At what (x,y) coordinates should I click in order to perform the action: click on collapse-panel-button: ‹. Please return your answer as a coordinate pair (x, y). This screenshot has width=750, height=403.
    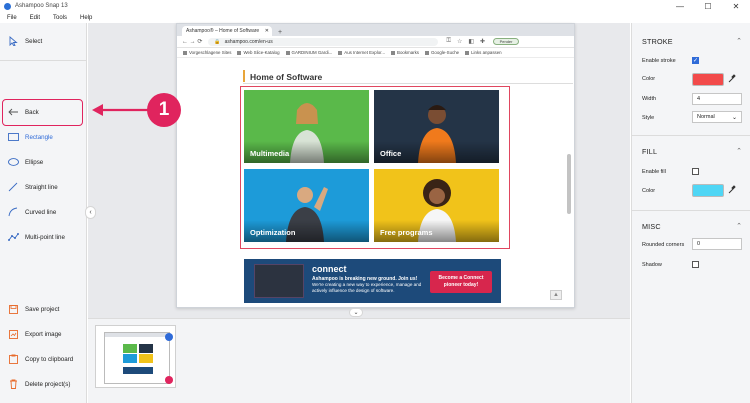
    Looking at the image, I should click on (90, 212).